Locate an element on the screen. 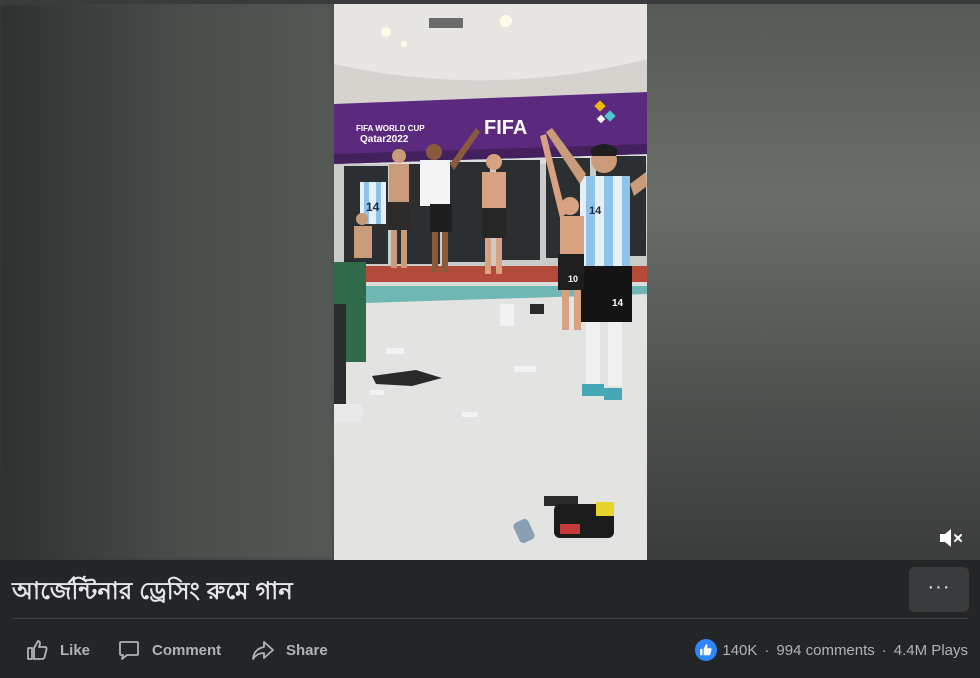 Image resolution: width=980 pixels, height=678 pixels. share-icon is located at coordinates (263, 650).